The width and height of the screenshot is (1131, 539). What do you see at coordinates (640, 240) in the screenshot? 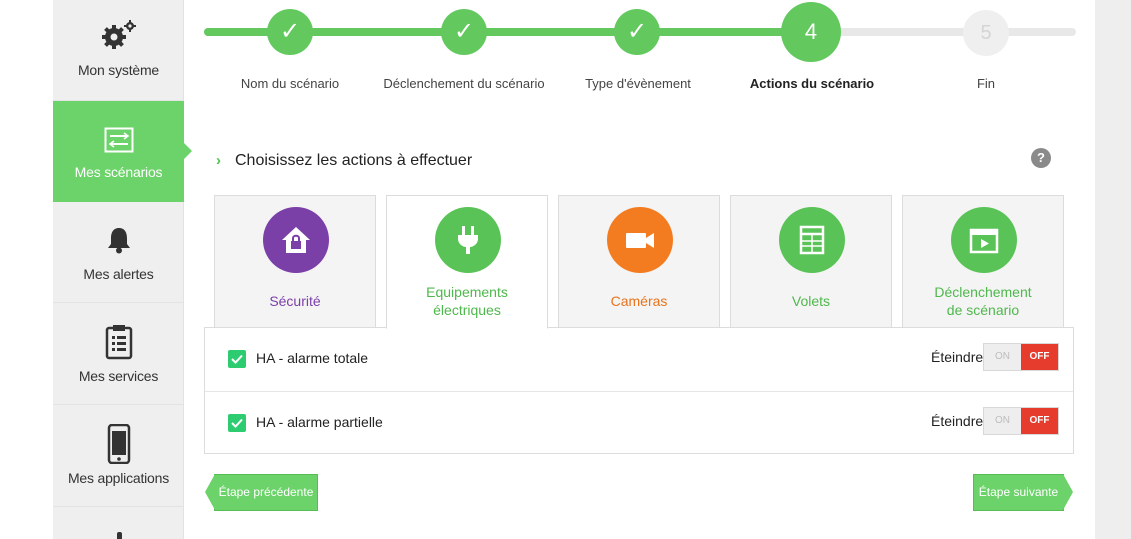
I see `video-camera-icon` at bounding box center [640, 240].